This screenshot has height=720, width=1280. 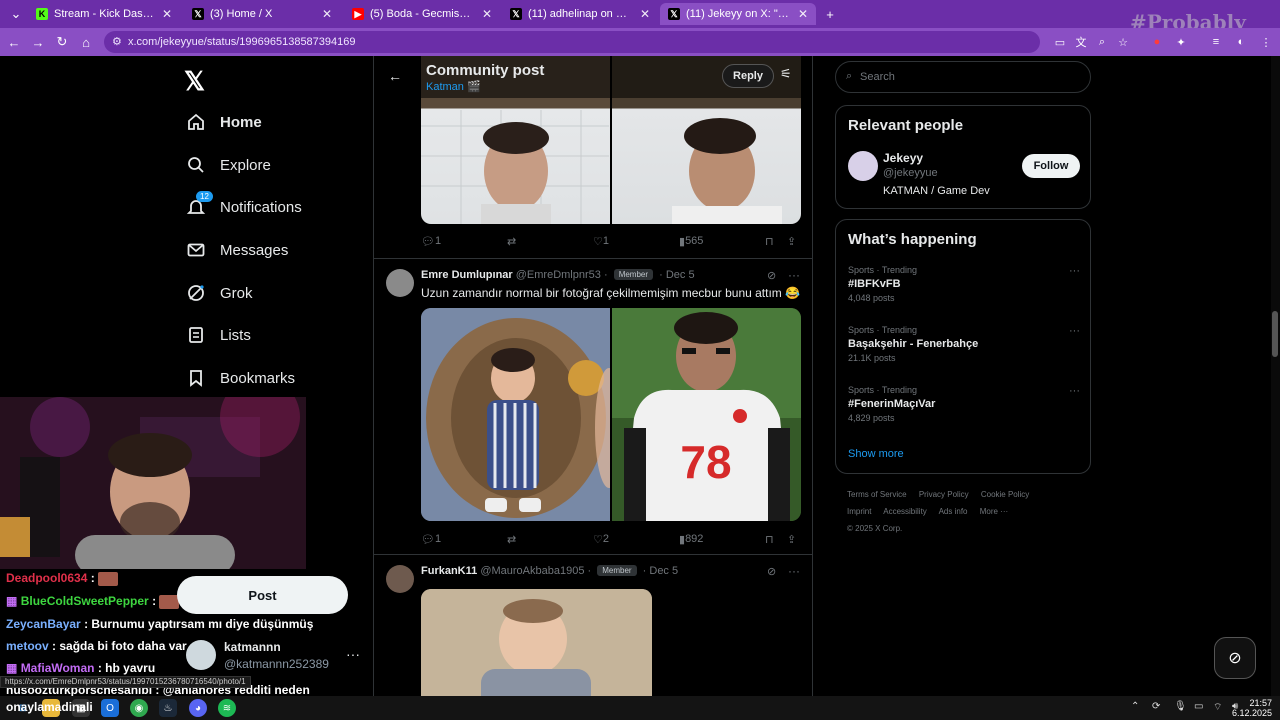 What do you see at coordinates (14, 42) in the screenshot?
I see `back-icon: ←` at bounding box center [14, 42].